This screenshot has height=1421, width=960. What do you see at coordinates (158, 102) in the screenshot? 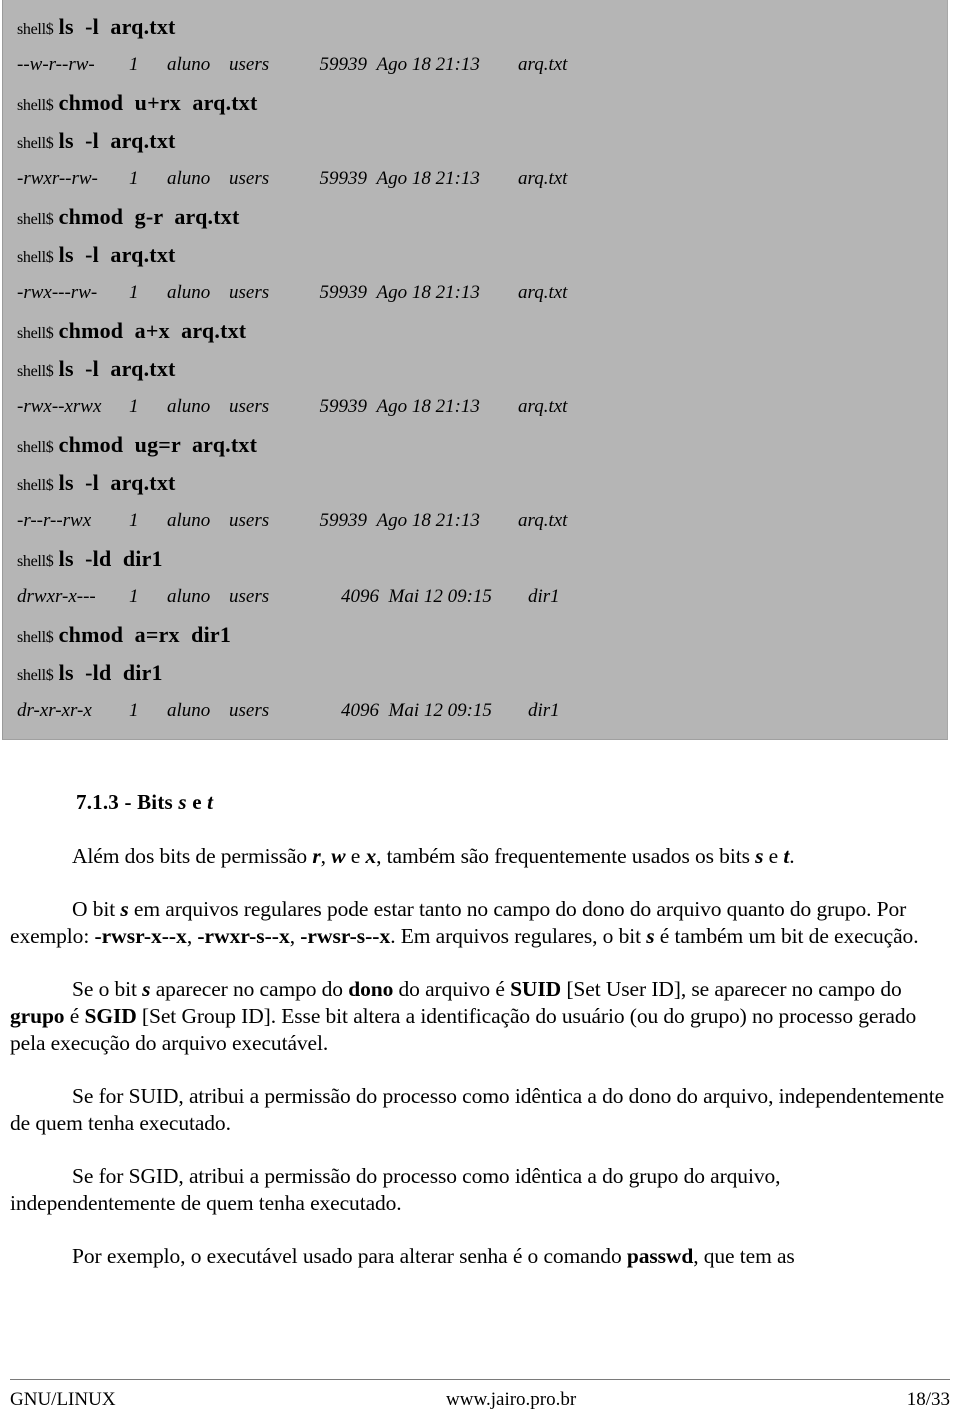
I see `terminal-command-text: chmod u+rx arq.txt` at bounding box center [158, 102].